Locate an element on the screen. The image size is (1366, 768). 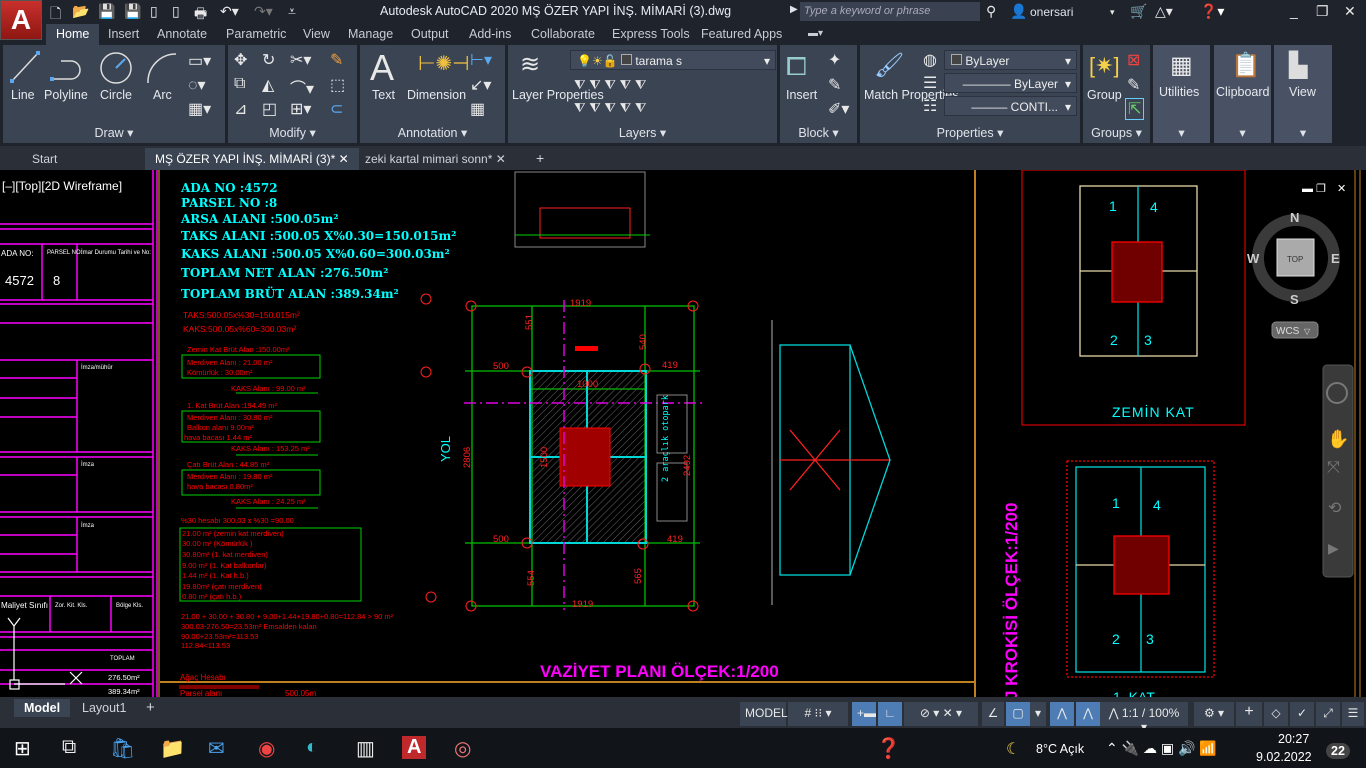
compass-west: W is located at coordinates (1253, 258).